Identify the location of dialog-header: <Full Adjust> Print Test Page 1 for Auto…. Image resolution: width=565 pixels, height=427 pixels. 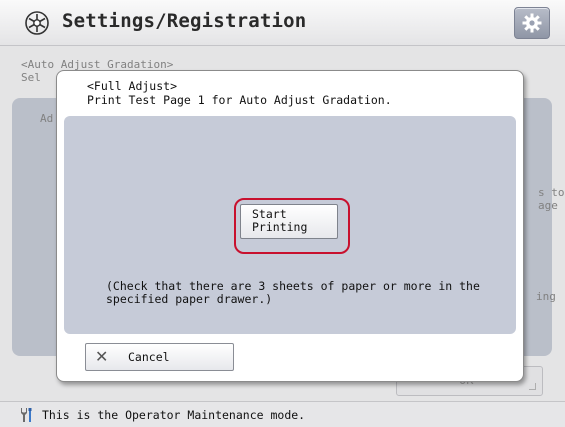
(239, 93).